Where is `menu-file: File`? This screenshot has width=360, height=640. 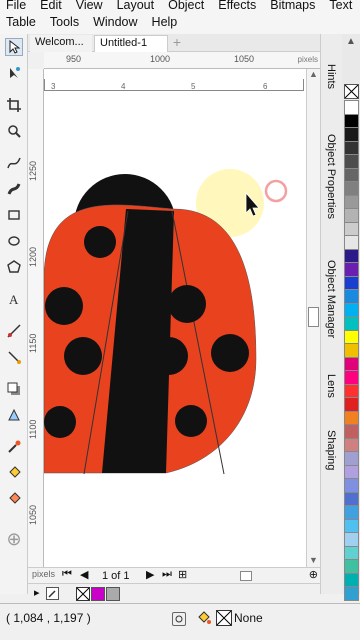
menu-file: File is located at coordinates (16, 6).